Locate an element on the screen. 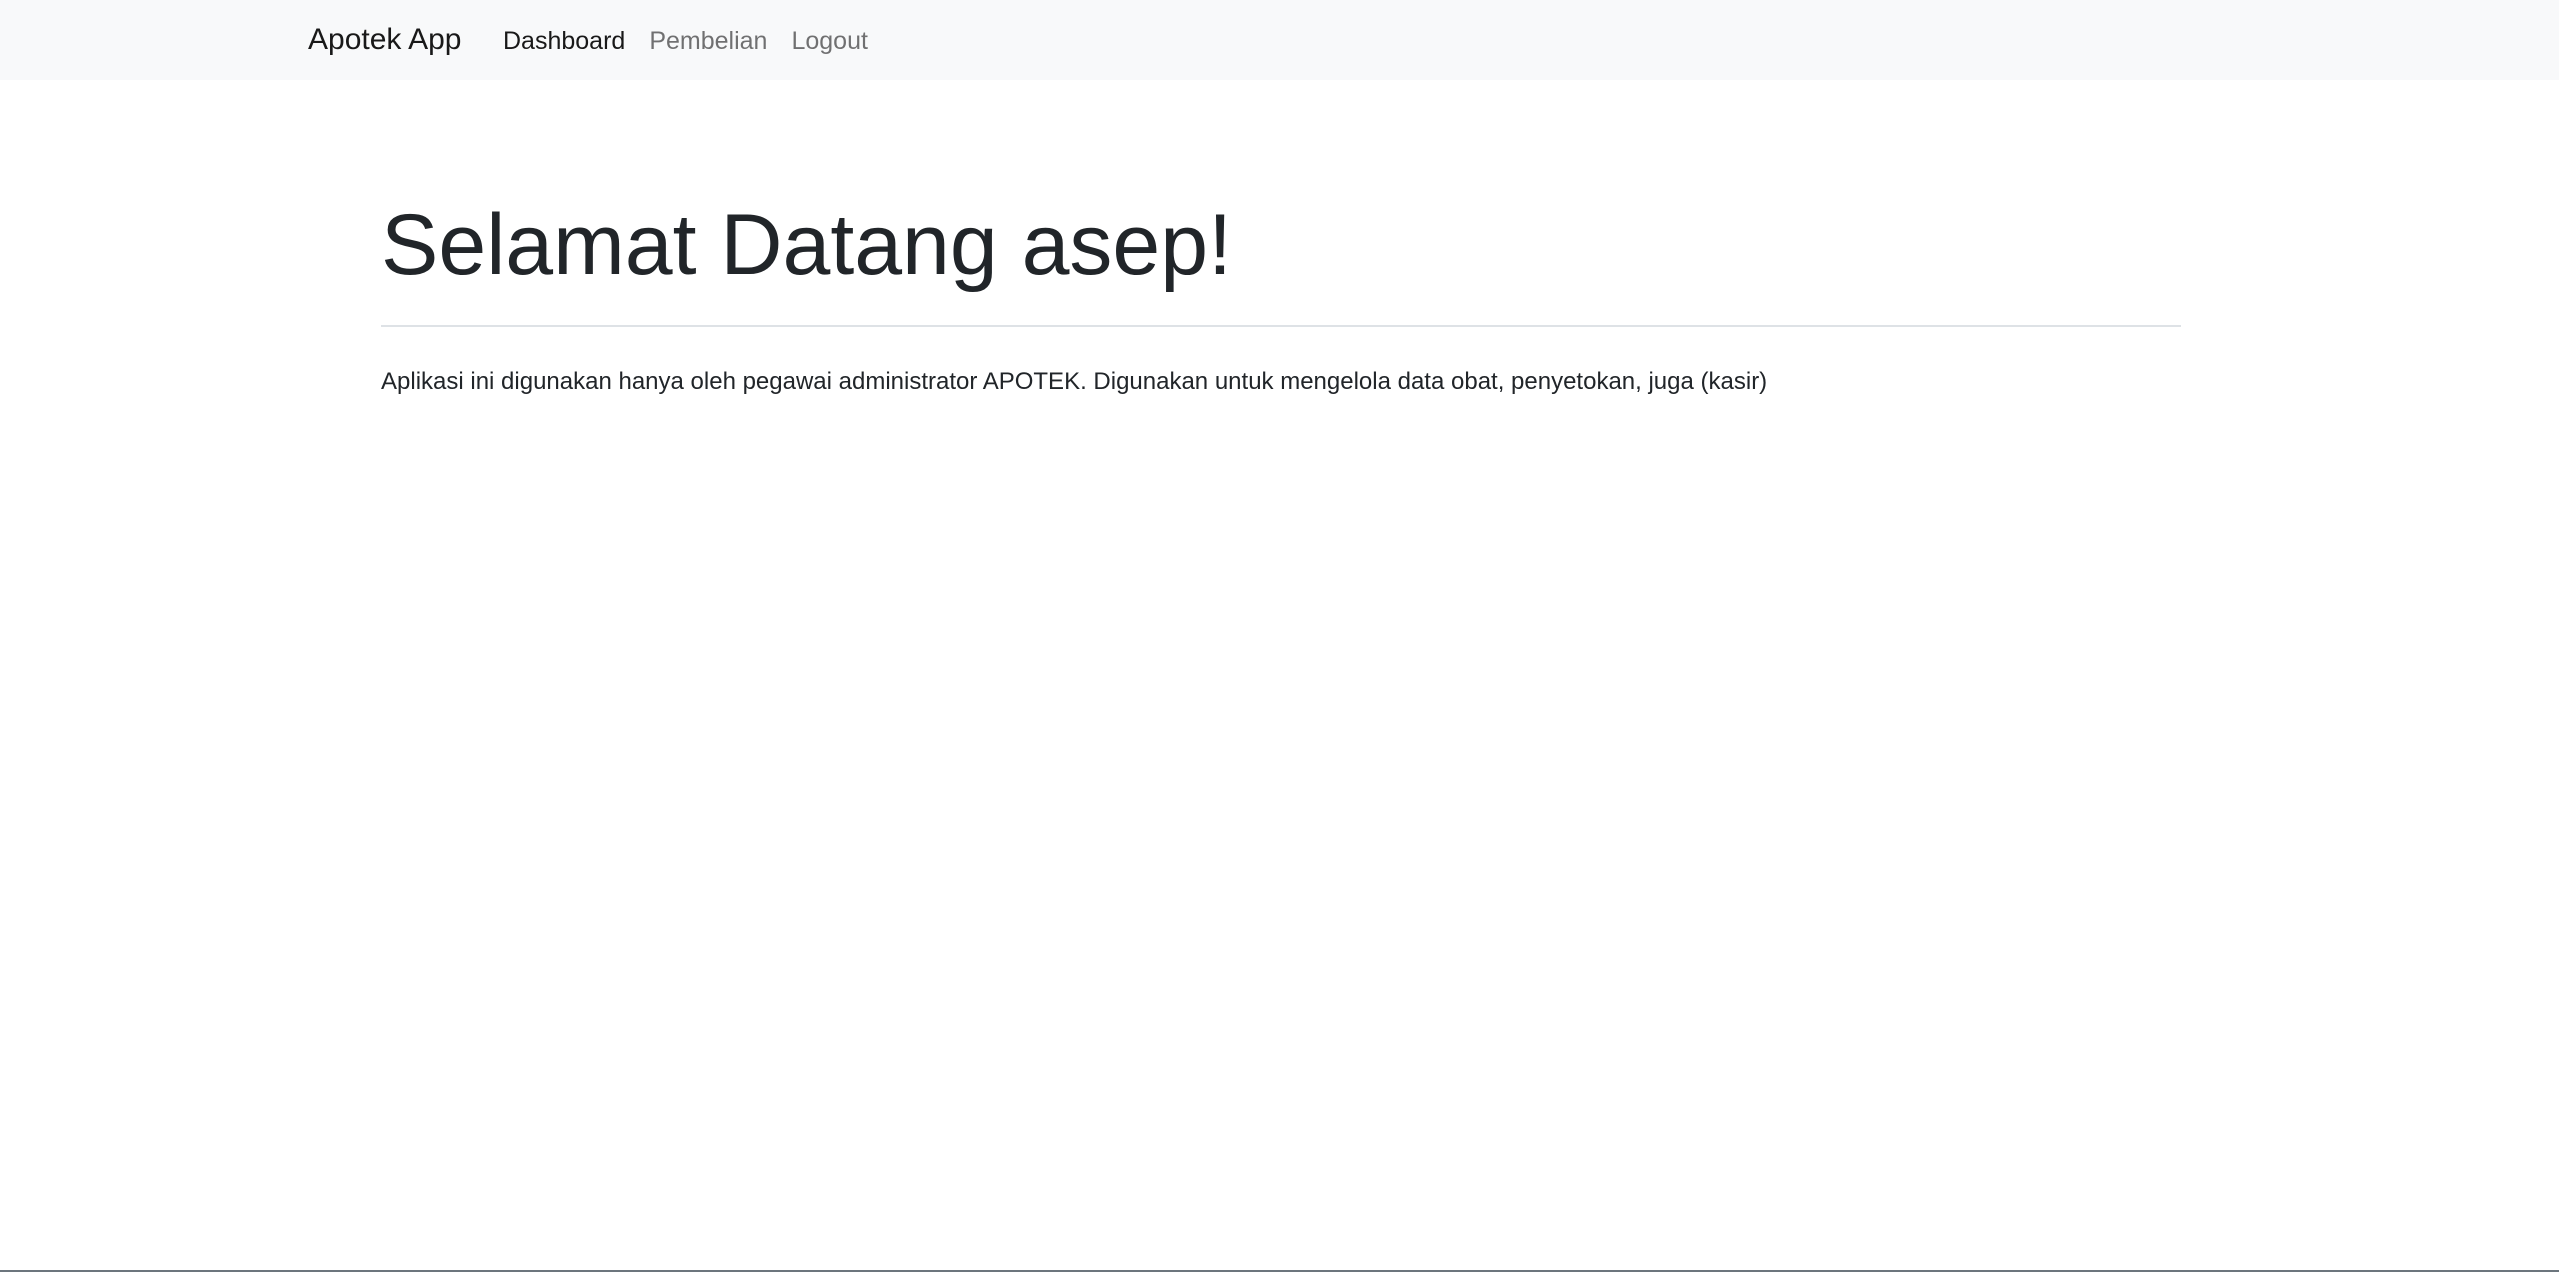 This screenshot has width=2559, height=1272. section-divider is located at coordinates (1281, 326).